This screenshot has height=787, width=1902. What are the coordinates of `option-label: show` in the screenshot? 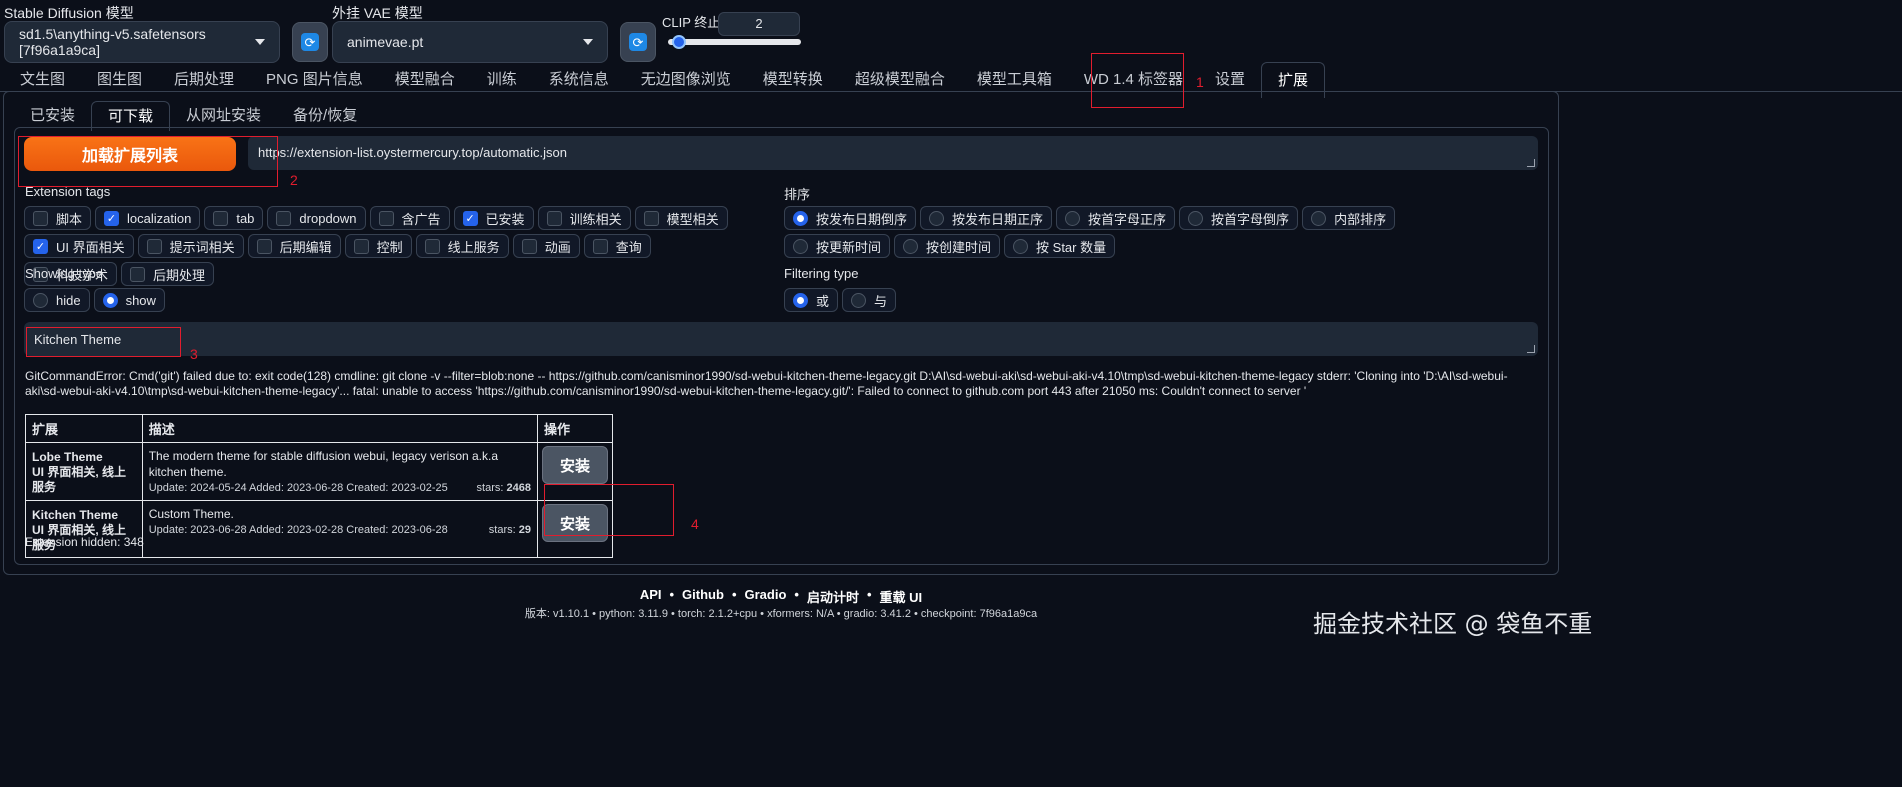 It's located at (140, 300).